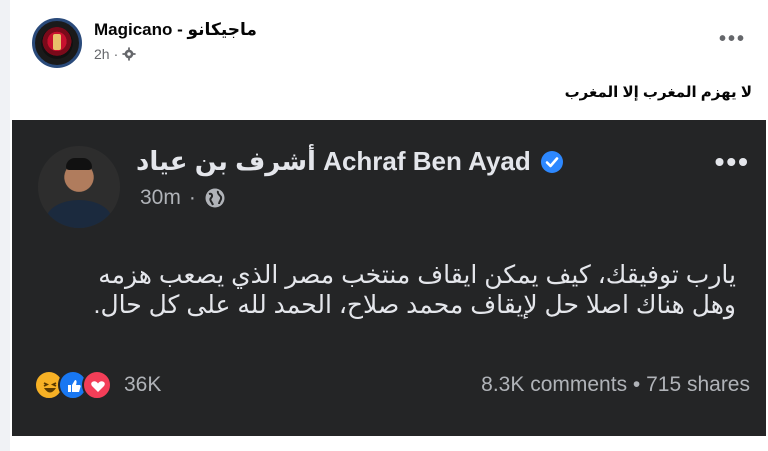  What do you see at coordinates (615, 384) in the screenshot?
I see `comments-shares-count: 8.3K comments • 715 shares` at bounding box center [615, 384].